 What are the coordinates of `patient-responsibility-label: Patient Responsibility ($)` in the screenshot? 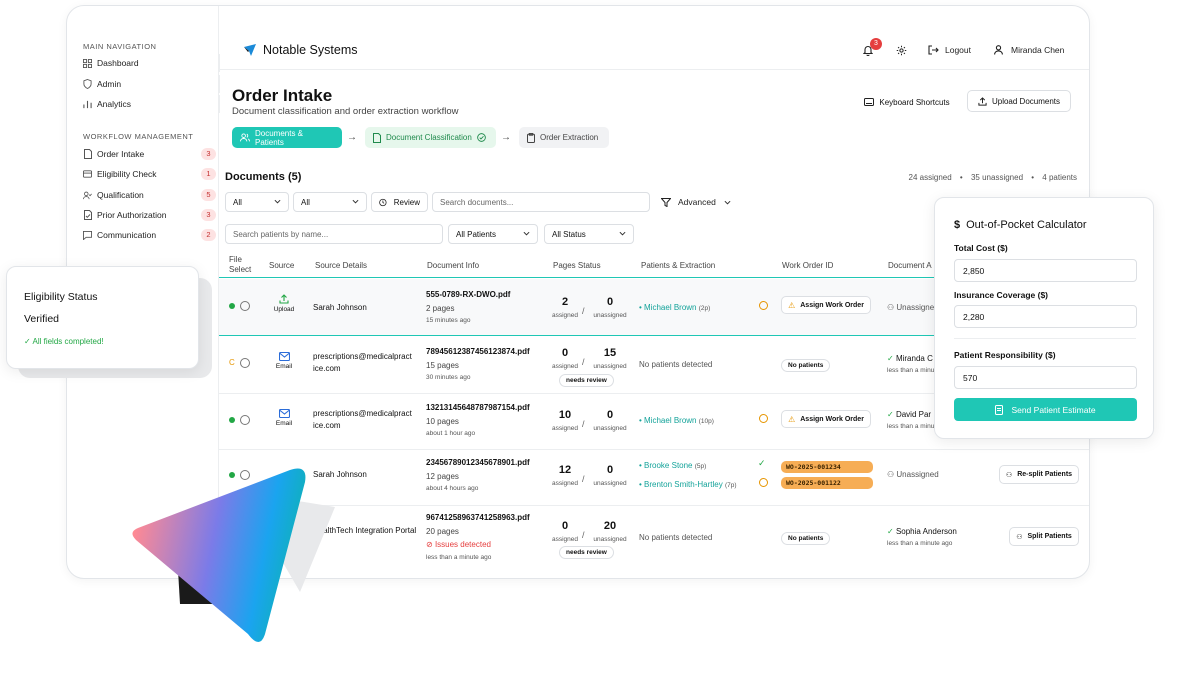 It's located at (1005, 355).